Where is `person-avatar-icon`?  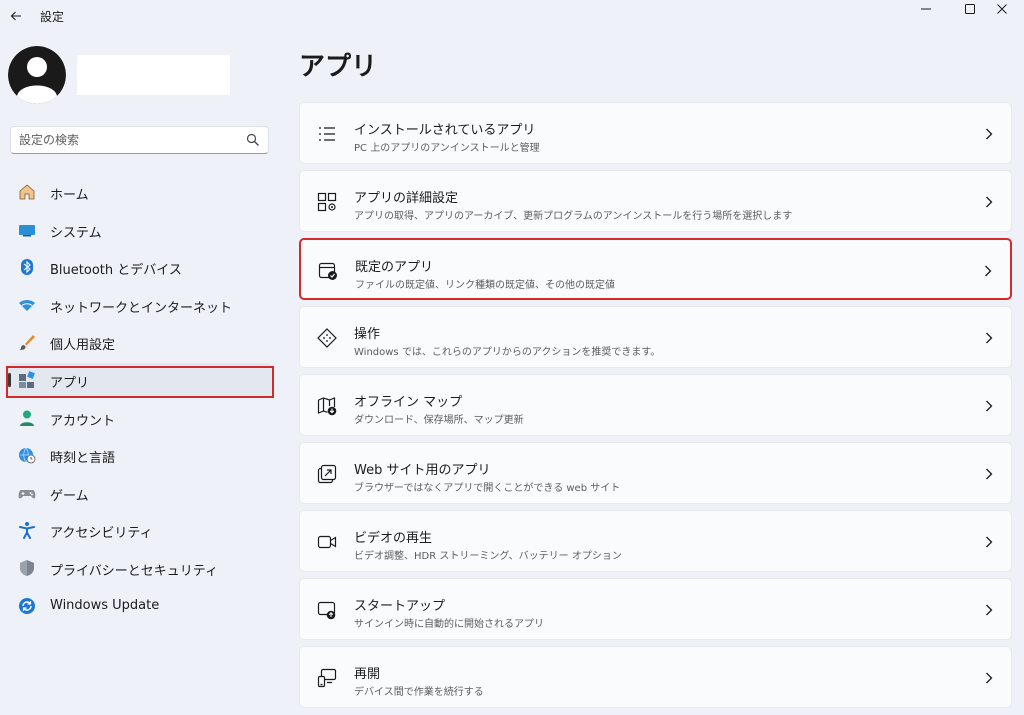
person-avatar-icon is located at coordinates (37, 75).